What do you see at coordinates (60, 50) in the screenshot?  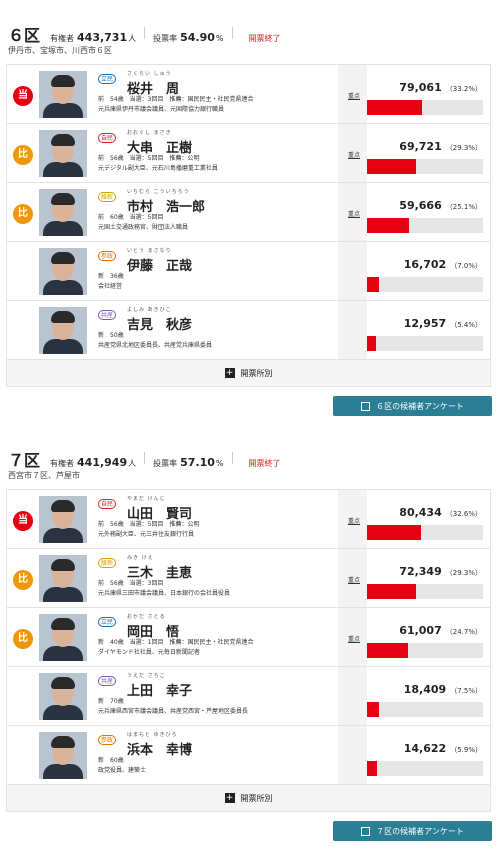 I see `district-areas: 伊丹市、宝塚市、川西市６区` at bounding box center [60, 50].